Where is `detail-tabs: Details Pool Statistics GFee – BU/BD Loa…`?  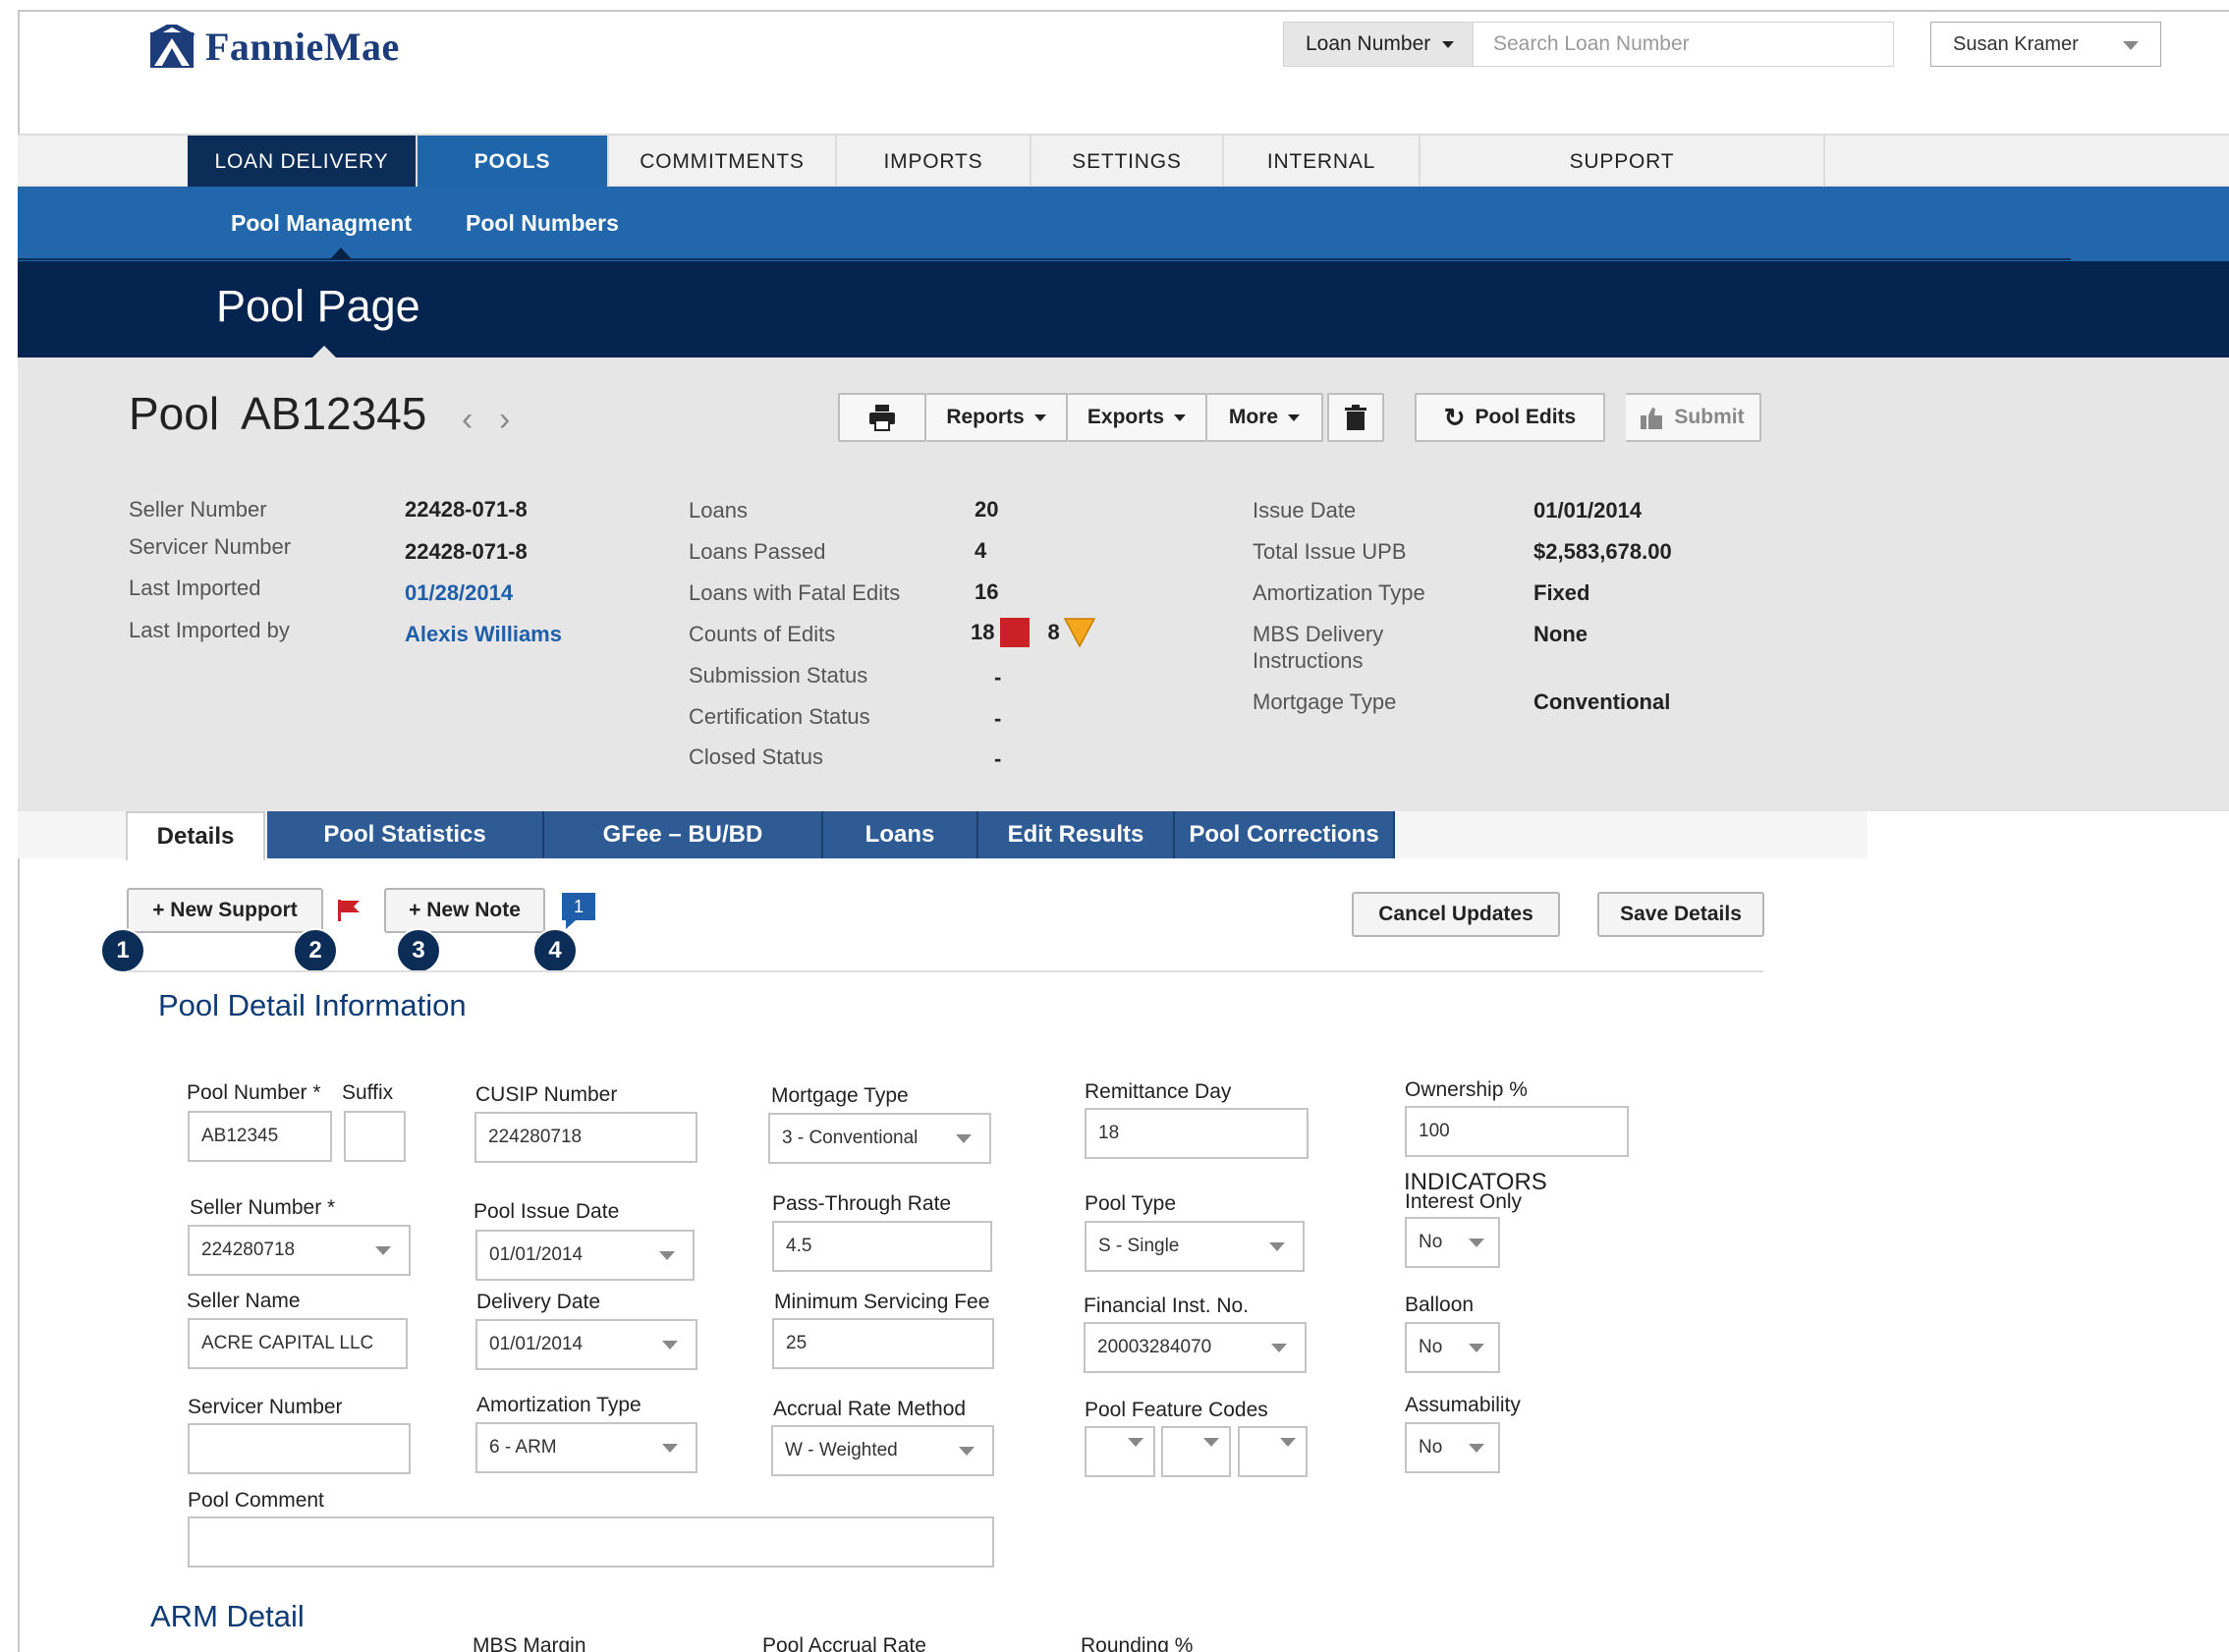
detail-tabs: Details Pool Statistics GFee – BU/BD Loa… is located at coordinates (943, 835).